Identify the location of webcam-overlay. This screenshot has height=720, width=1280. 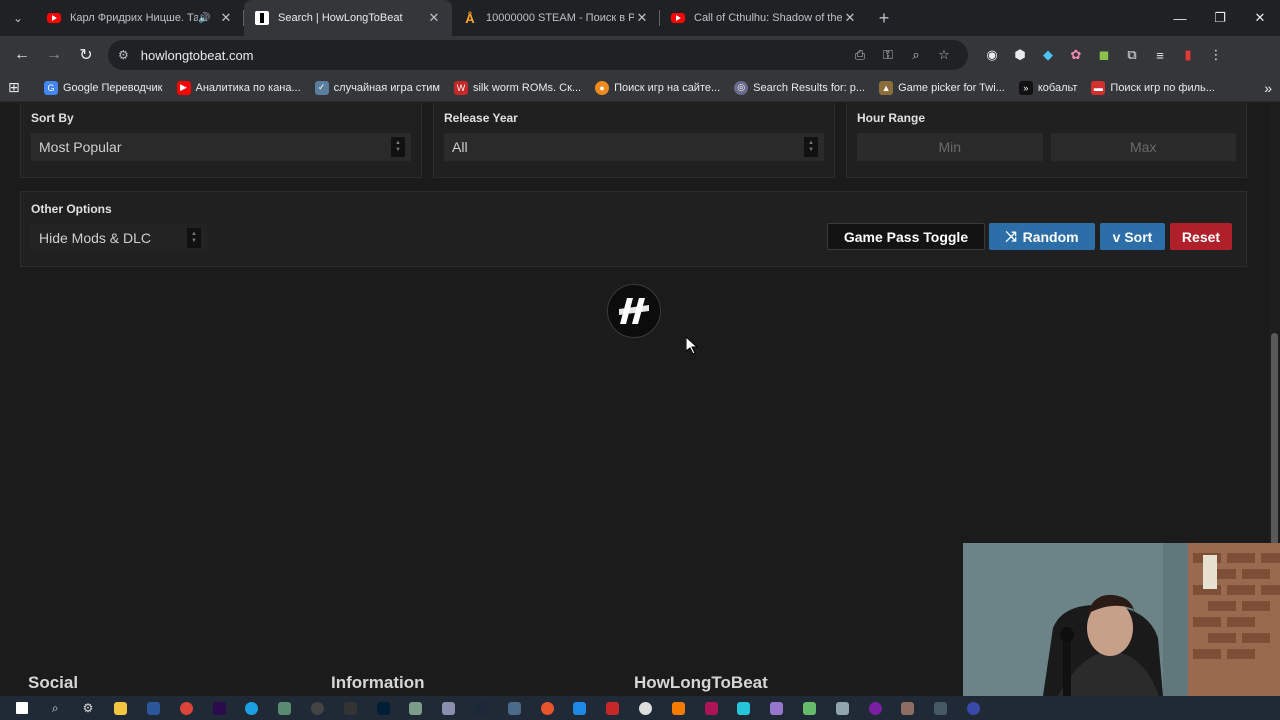
(1121, 619).